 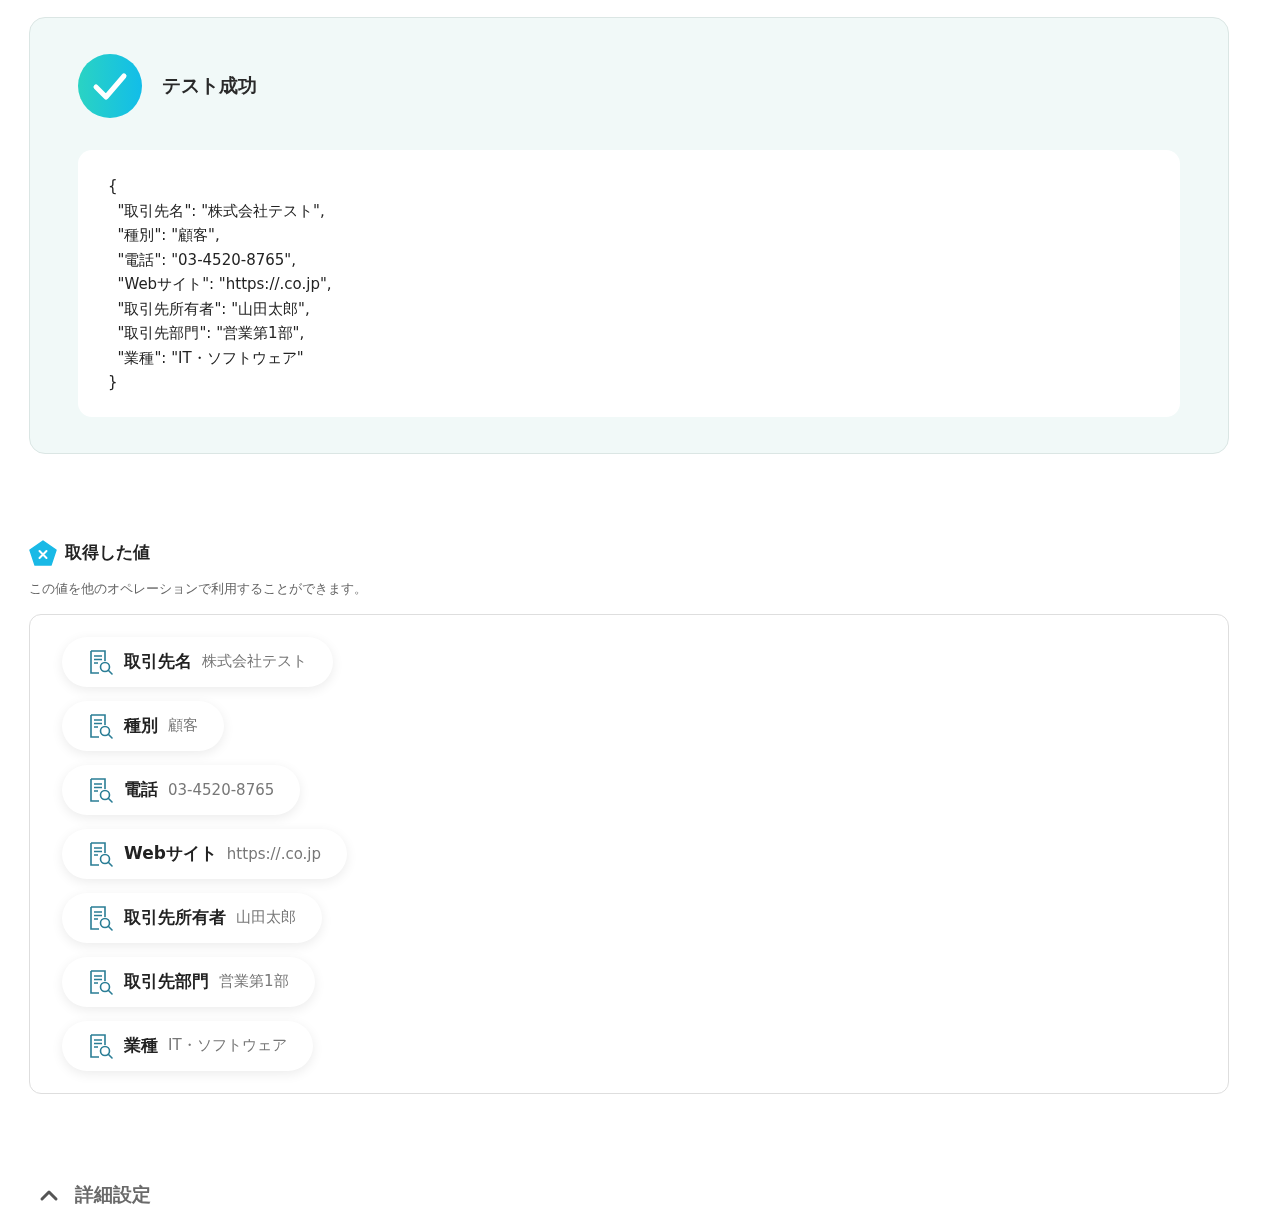 I want to click on section-description: この値を他のオペレーションで利用することができます。, so click(x=198, y=588).